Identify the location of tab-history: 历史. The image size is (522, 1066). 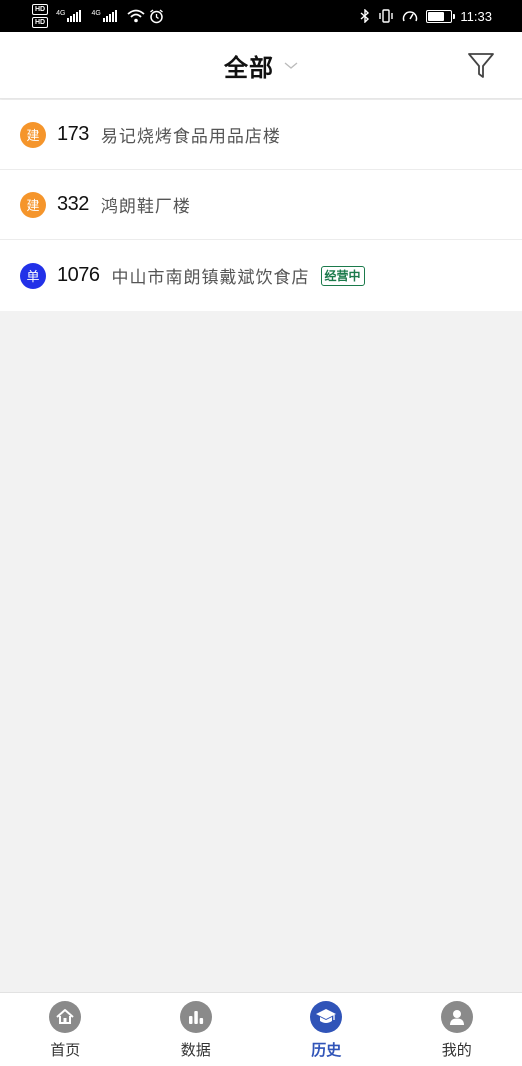
(326, 1029).